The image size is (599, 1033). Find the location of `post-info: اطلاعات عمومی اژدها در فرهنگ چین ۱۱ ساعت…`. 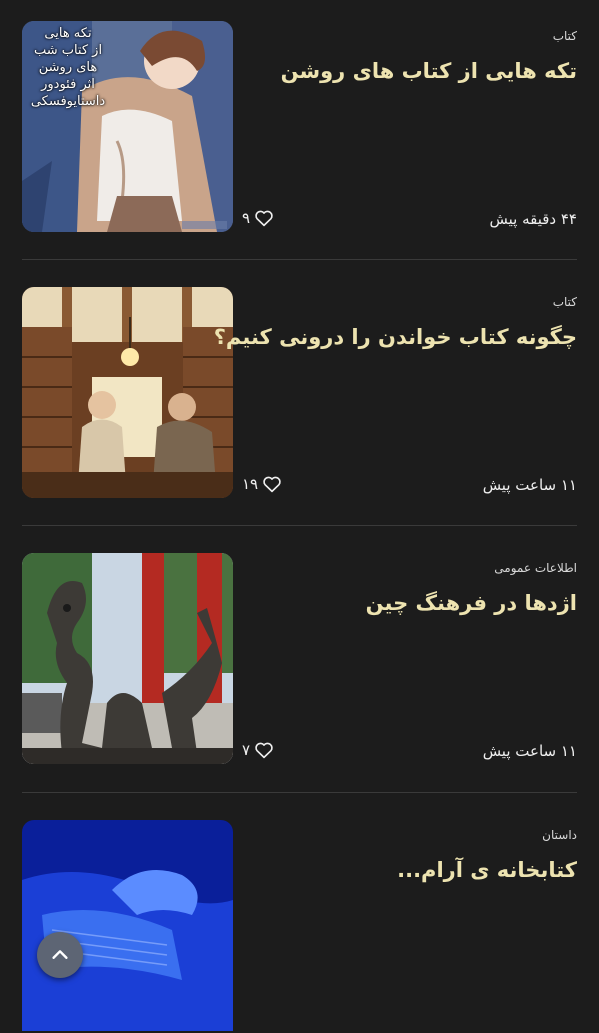

post-info: اطلاعات عمومی اژدها در فرهنگ چین ۱۱ ساعت… is located at coordinates (409, 658).